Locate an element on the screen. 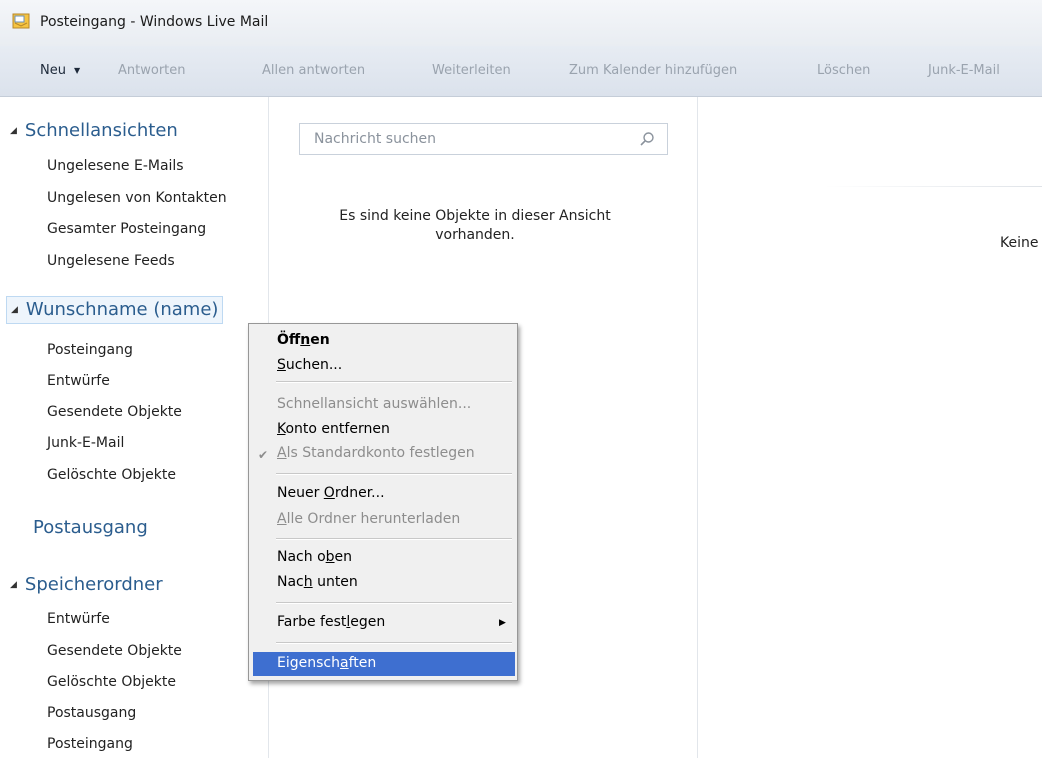  new-button: Neu ▼ is located at coordinates (60, 71).